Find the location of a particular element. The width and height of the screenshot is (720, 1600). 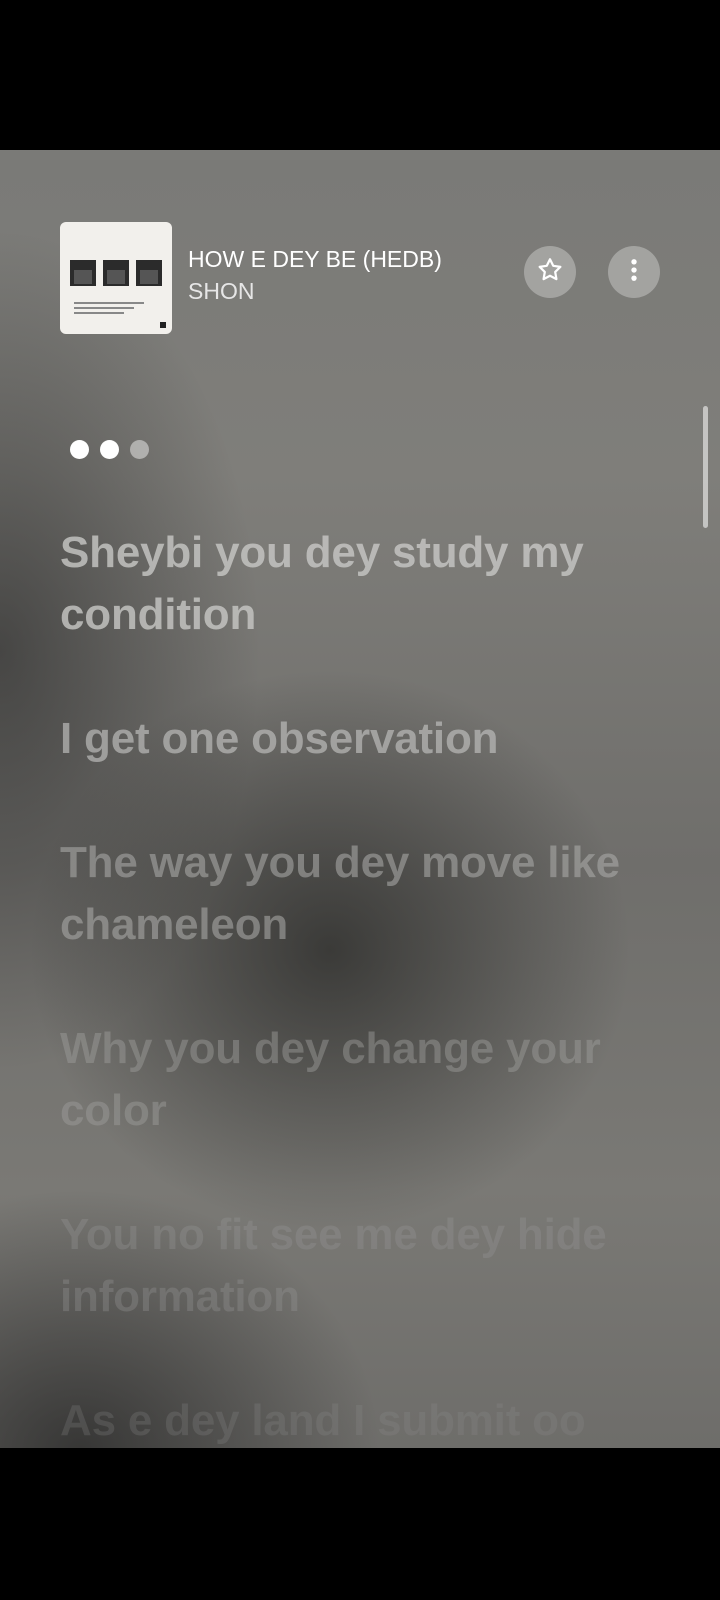

album-art is located at coordinates (116, 278).